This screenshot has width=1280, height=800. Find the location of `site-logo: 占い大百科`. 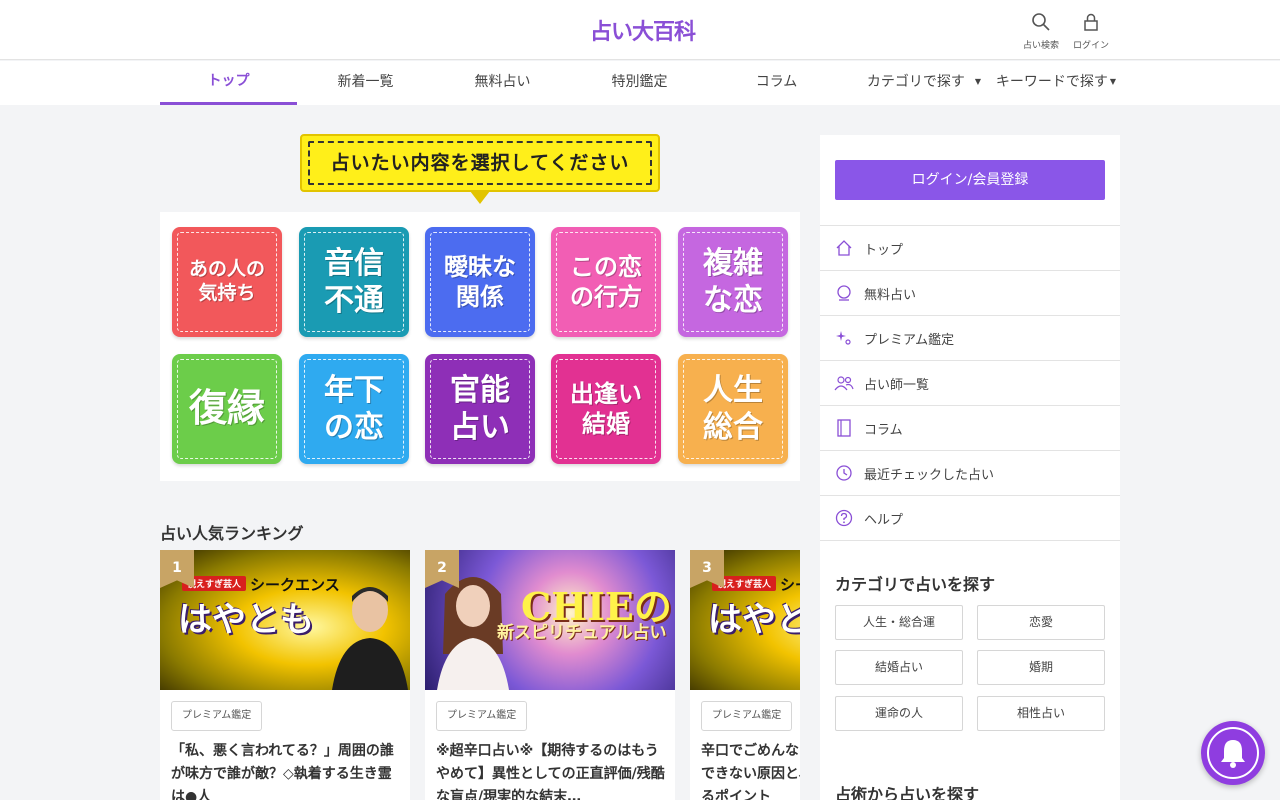

site-logo: 占い大百科 is located at coordinates (642, 30).